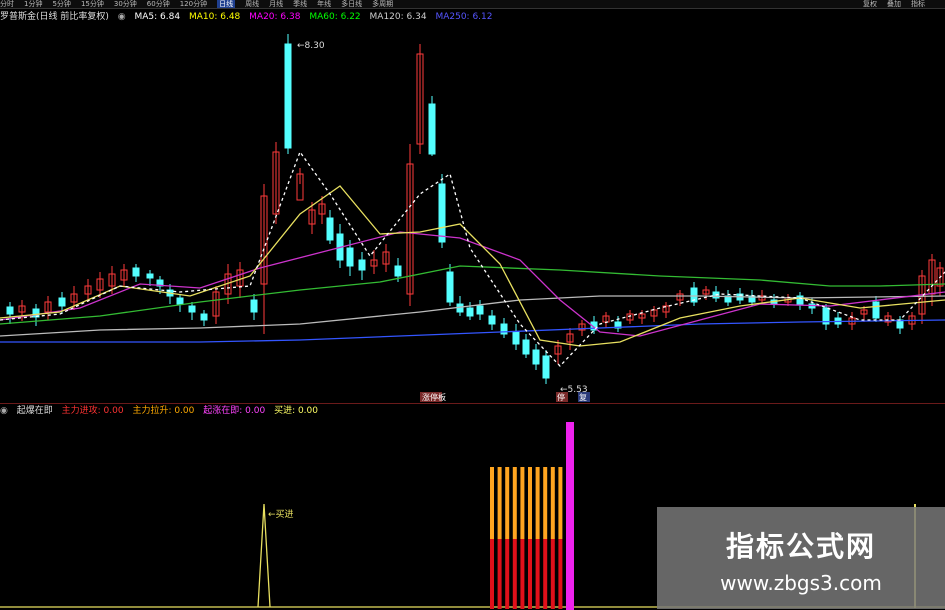 This screenshot has width=945, height=610. Describe the element at coordinates (570, 516) in the screenshot. I see `about-to-rise-bar` at that location.